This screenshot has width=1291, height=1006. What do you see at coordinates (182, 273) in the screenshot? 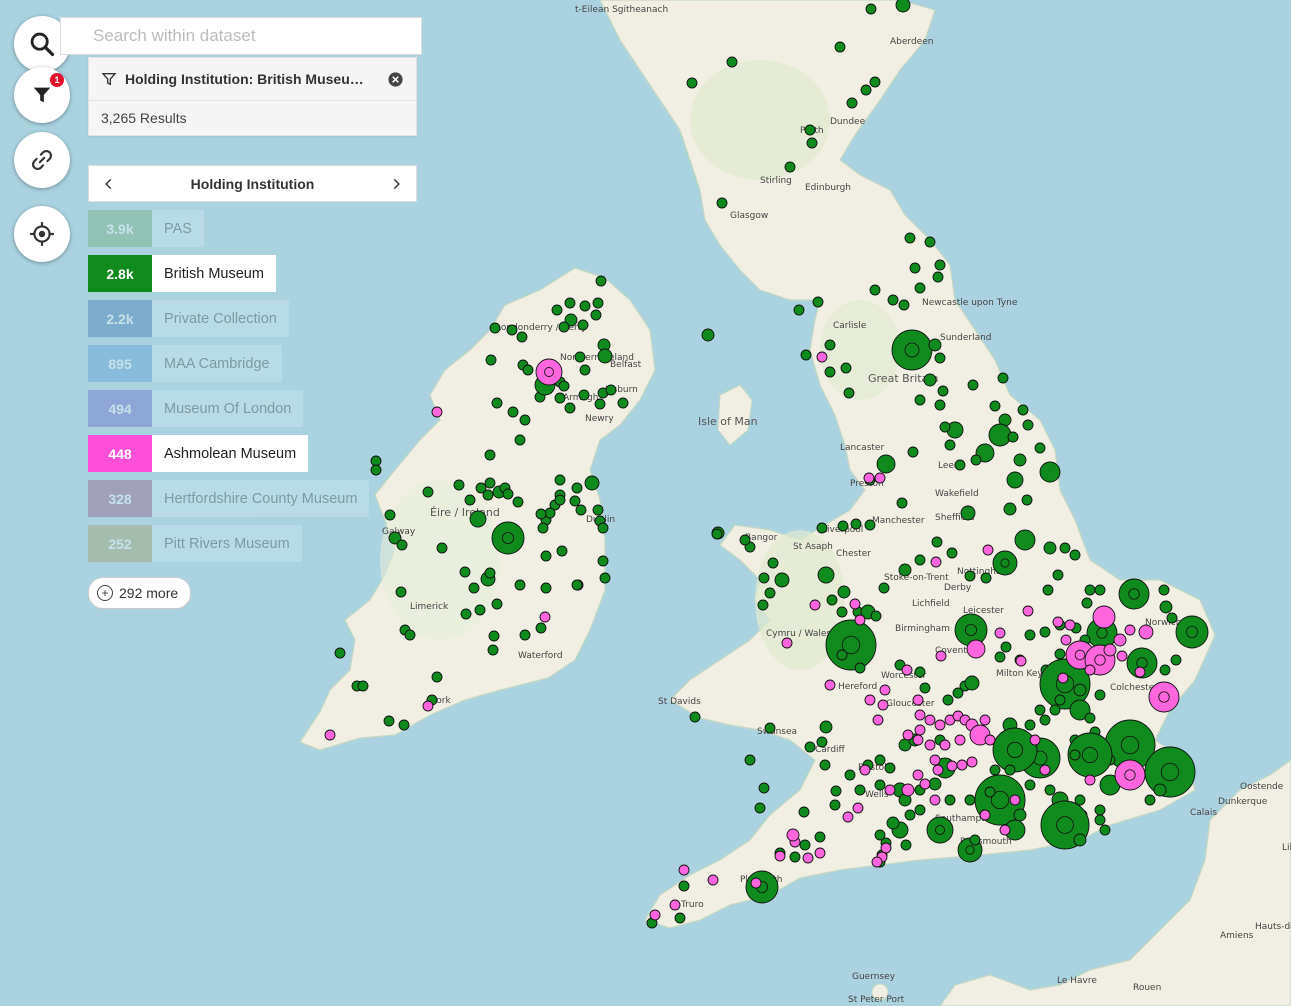
I see `facet-item-british-museum: 2.8k British Museum` at bounding box center [182, 273].